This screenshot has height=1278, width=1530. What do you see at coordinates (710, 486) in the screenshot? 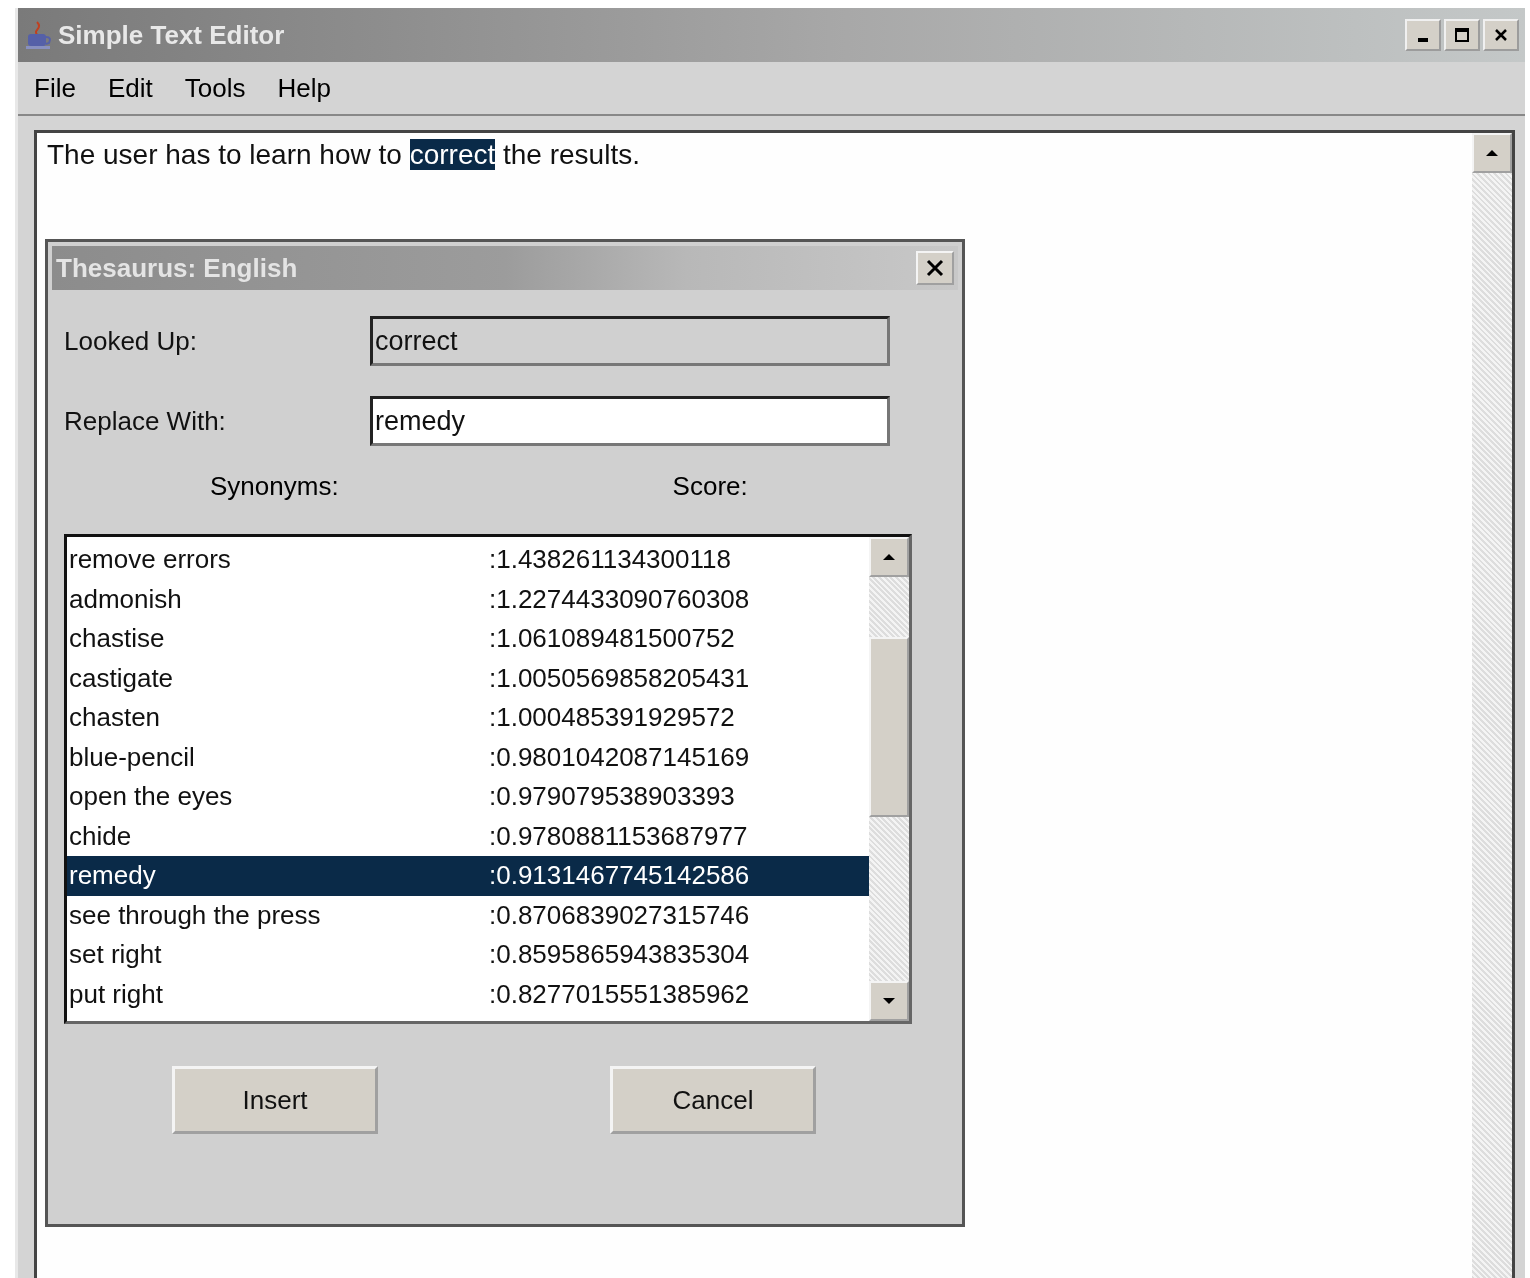
I see `column-header: Score:` at bounding box center [710, 486].